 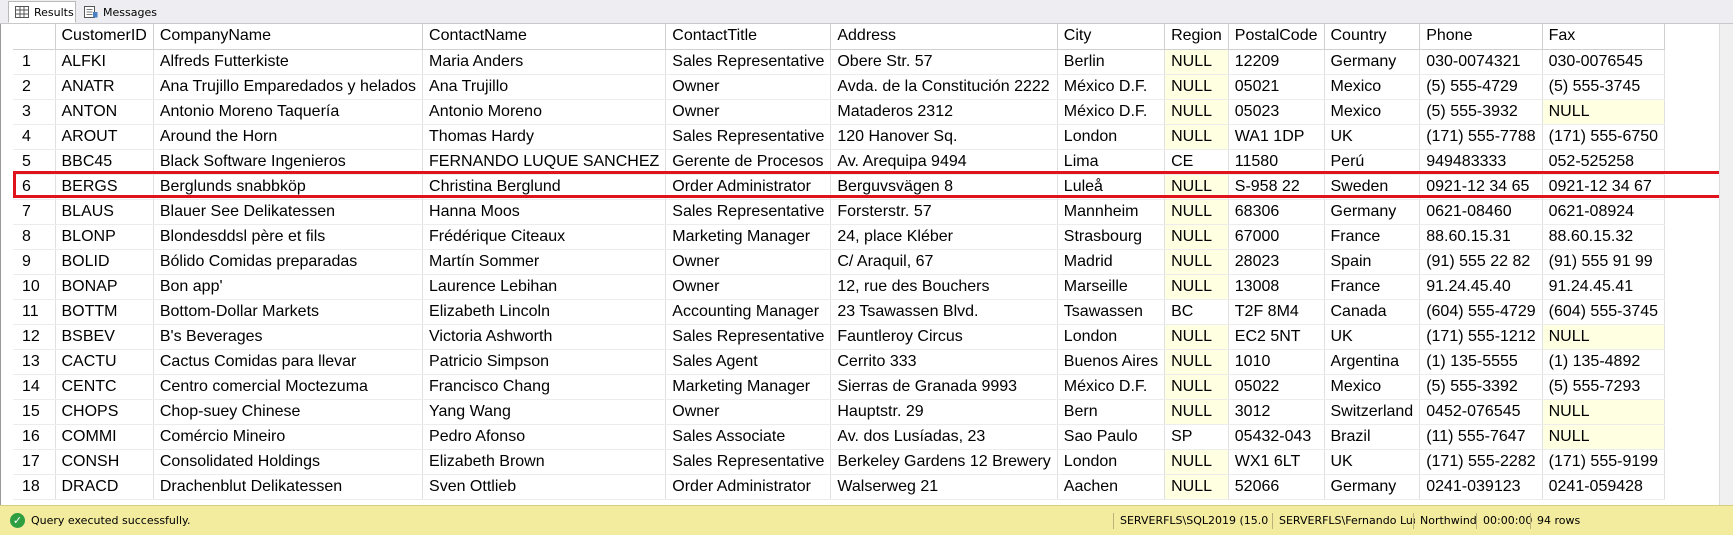 I want to click on table-cell: Alfreds Futterkiste, so click(x=288, y=62).